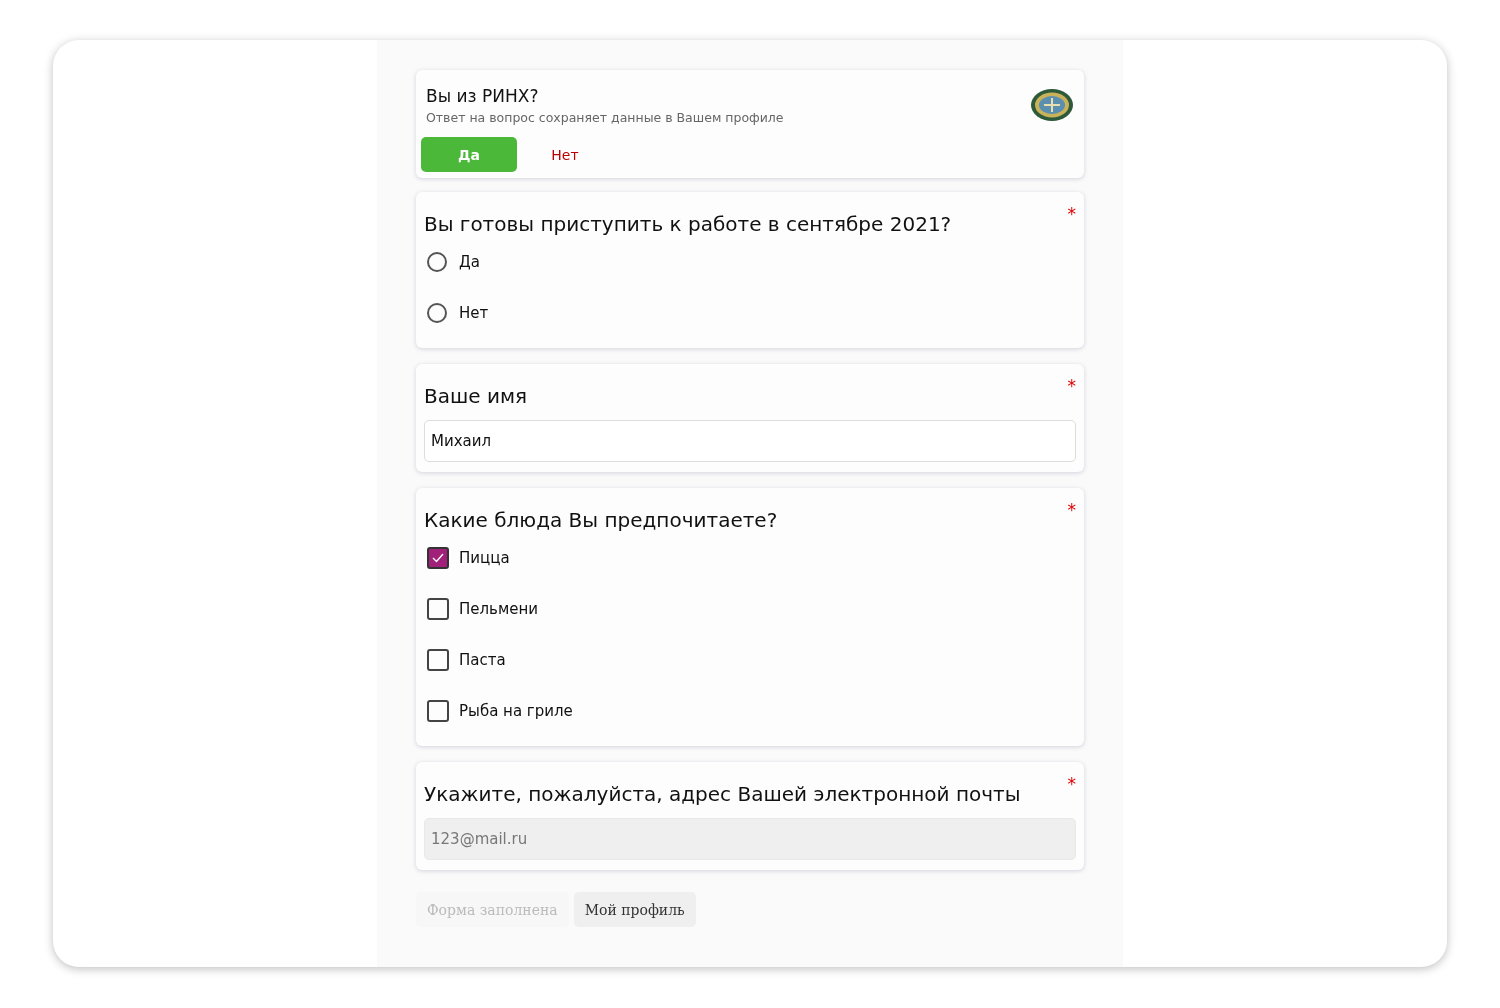  I want to click on card-subtitle: Ответ на вопрос сохраняет данные в Вашем профиле, so click(605, 117).